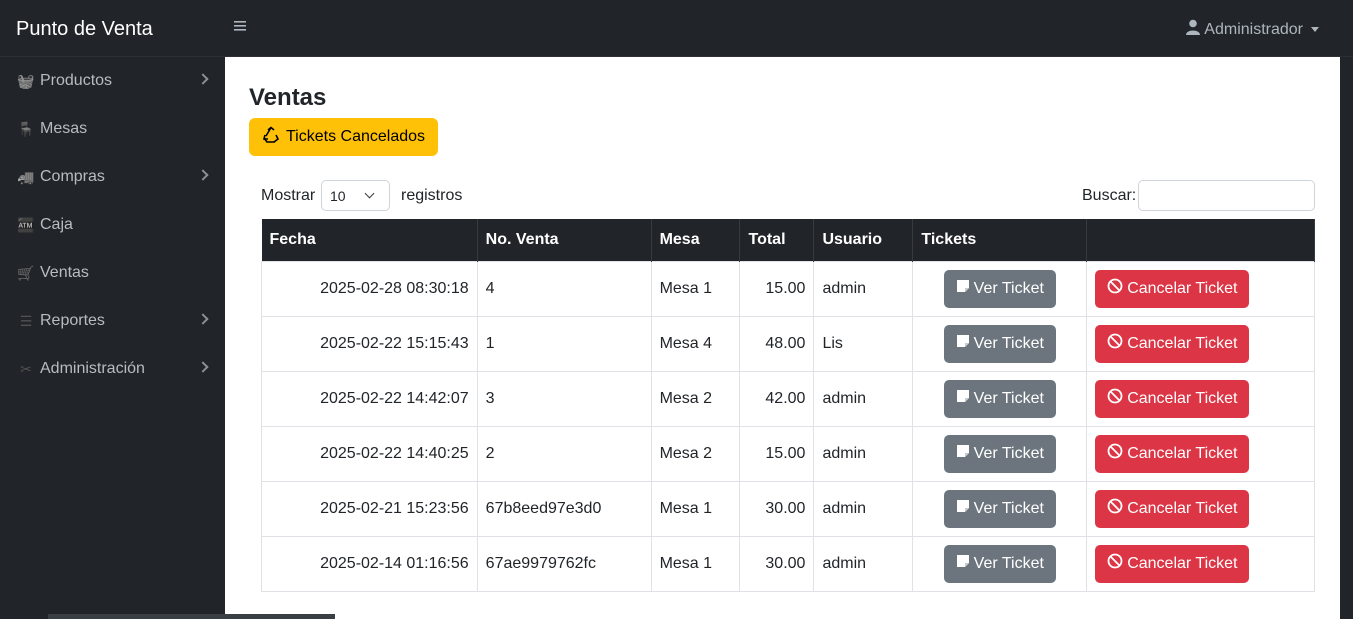 This screenshot has height=619, width=1353. Describe the element at coordinates (1200, 240) in the screenshot. I see `header-actions` at that location.